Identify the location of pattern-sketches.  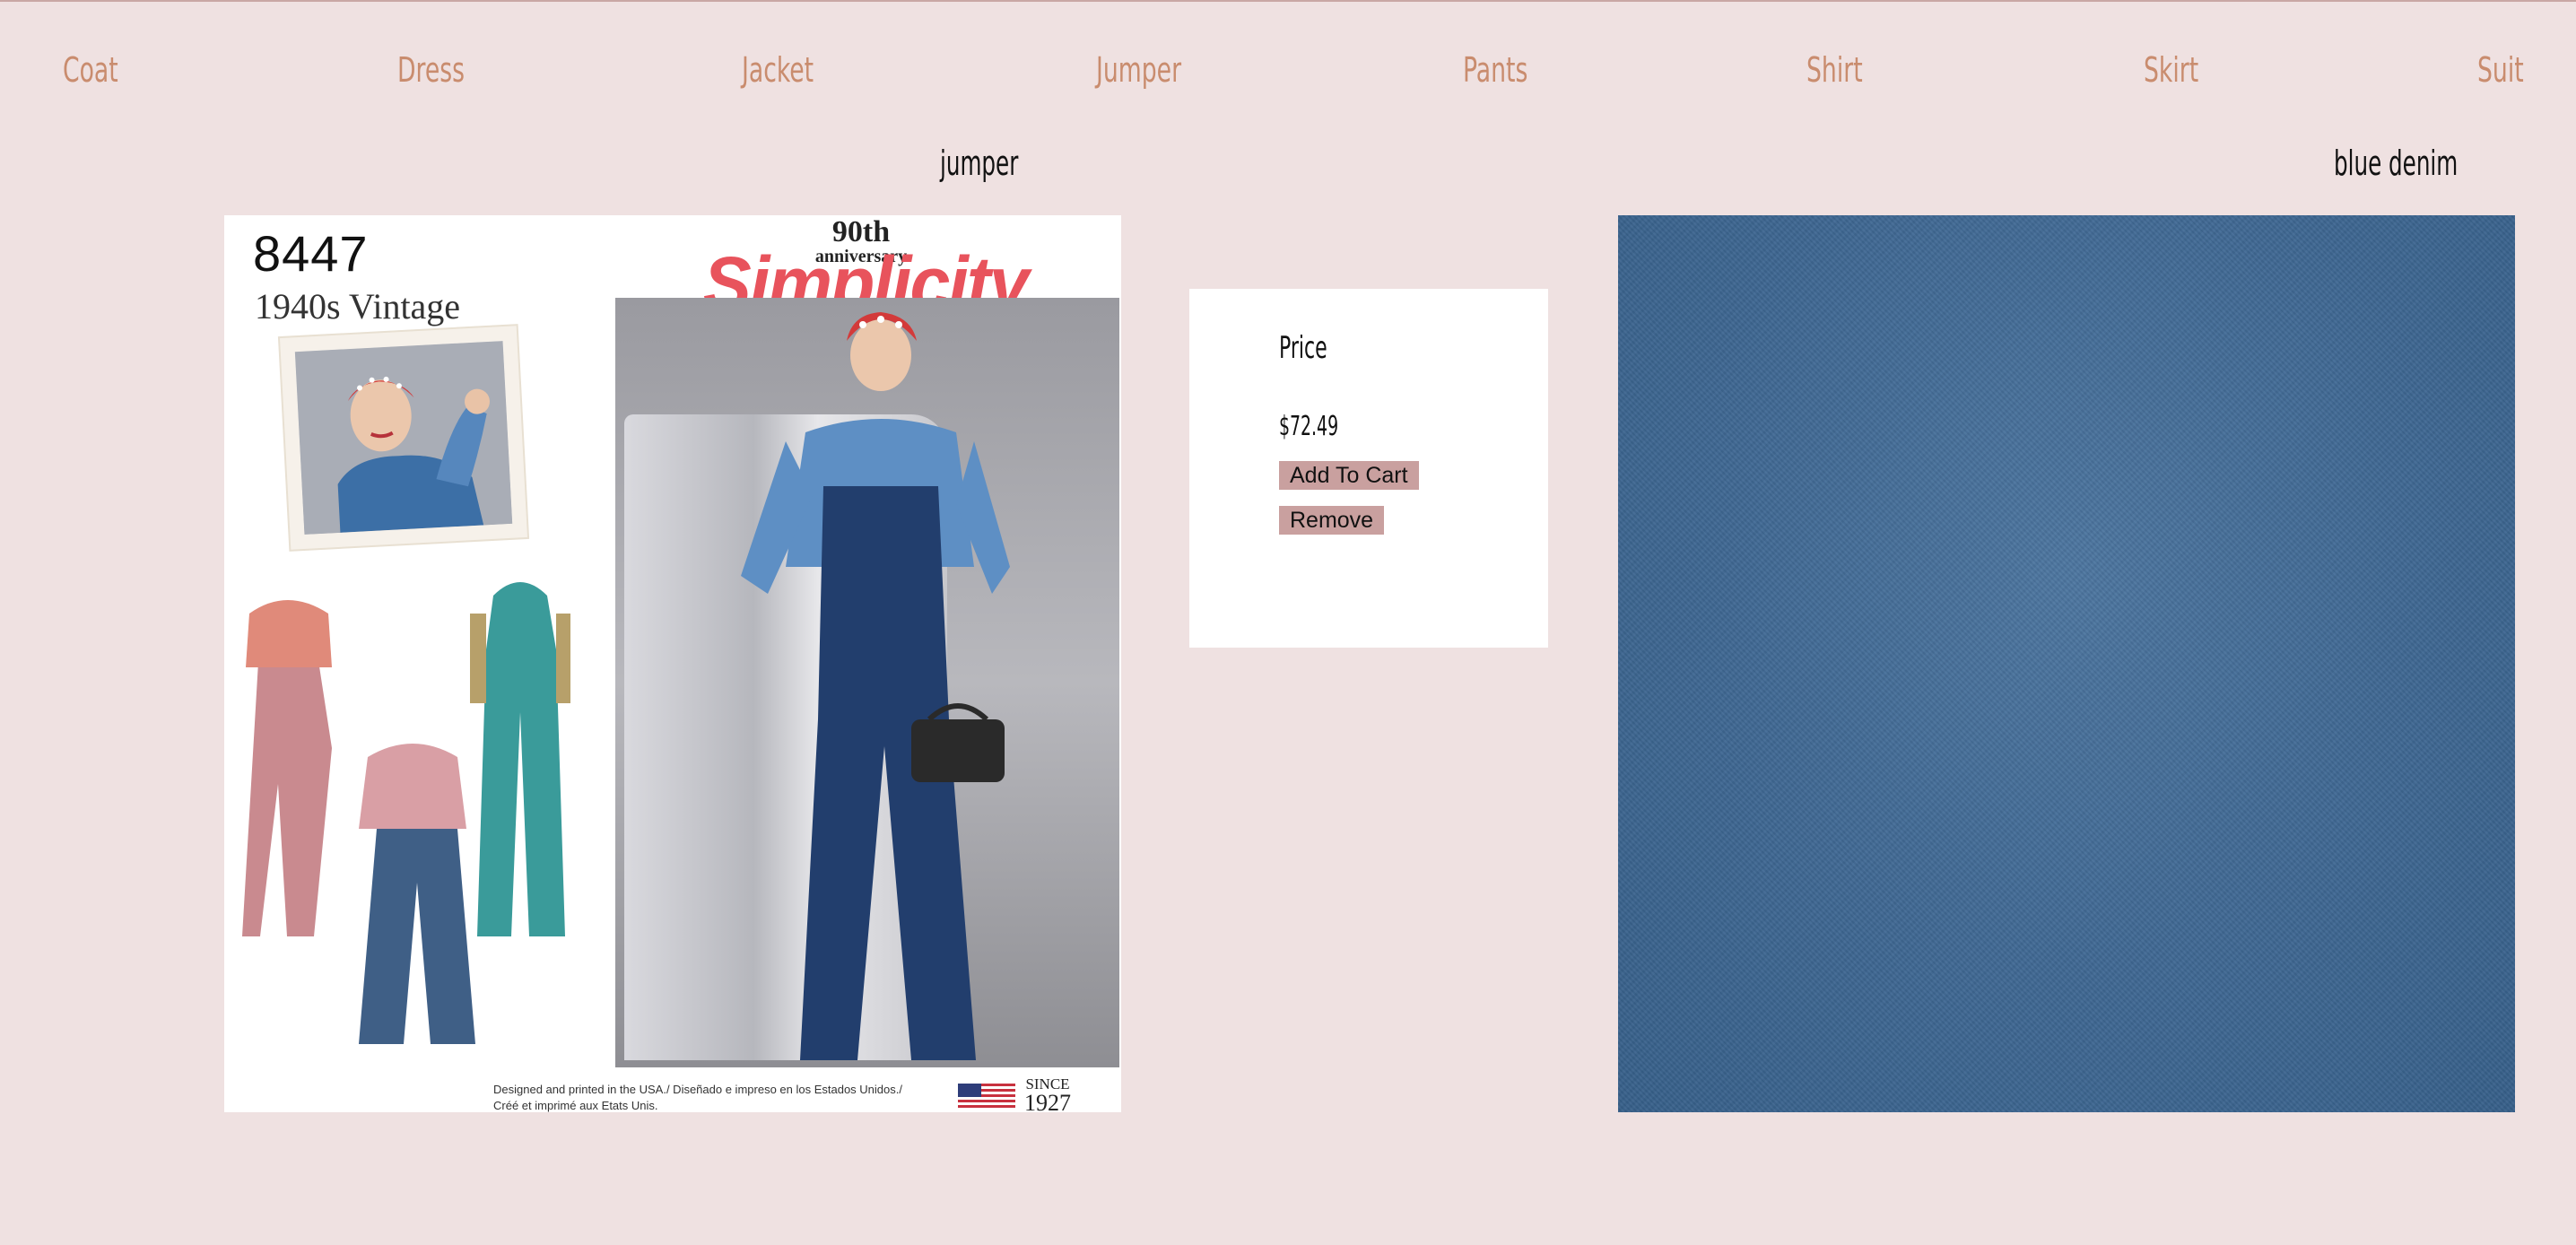
(406, 813).